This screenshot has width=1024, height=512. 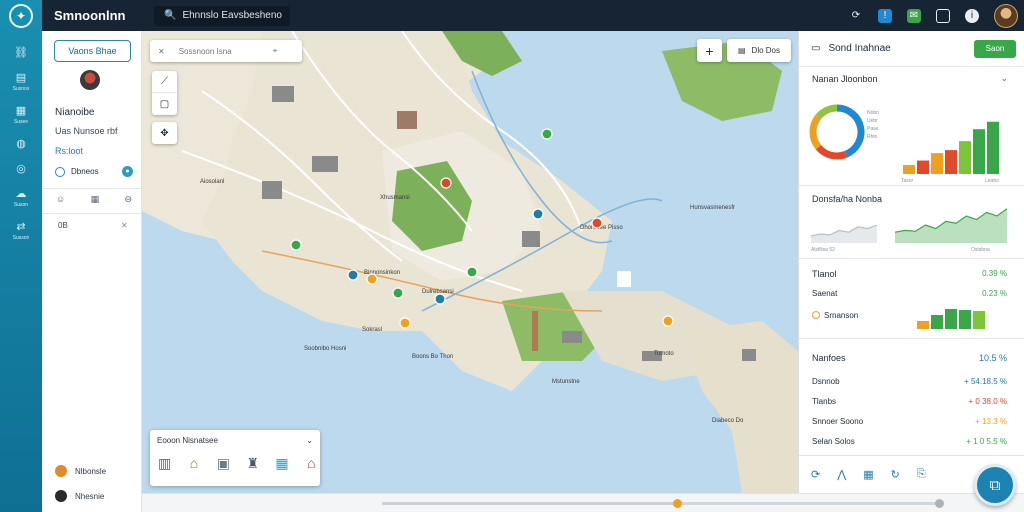 What do you see at coordinates (164, 133) in the screenshot?
I see `navigate-icon: ✥` at bounding box center [164, 133].